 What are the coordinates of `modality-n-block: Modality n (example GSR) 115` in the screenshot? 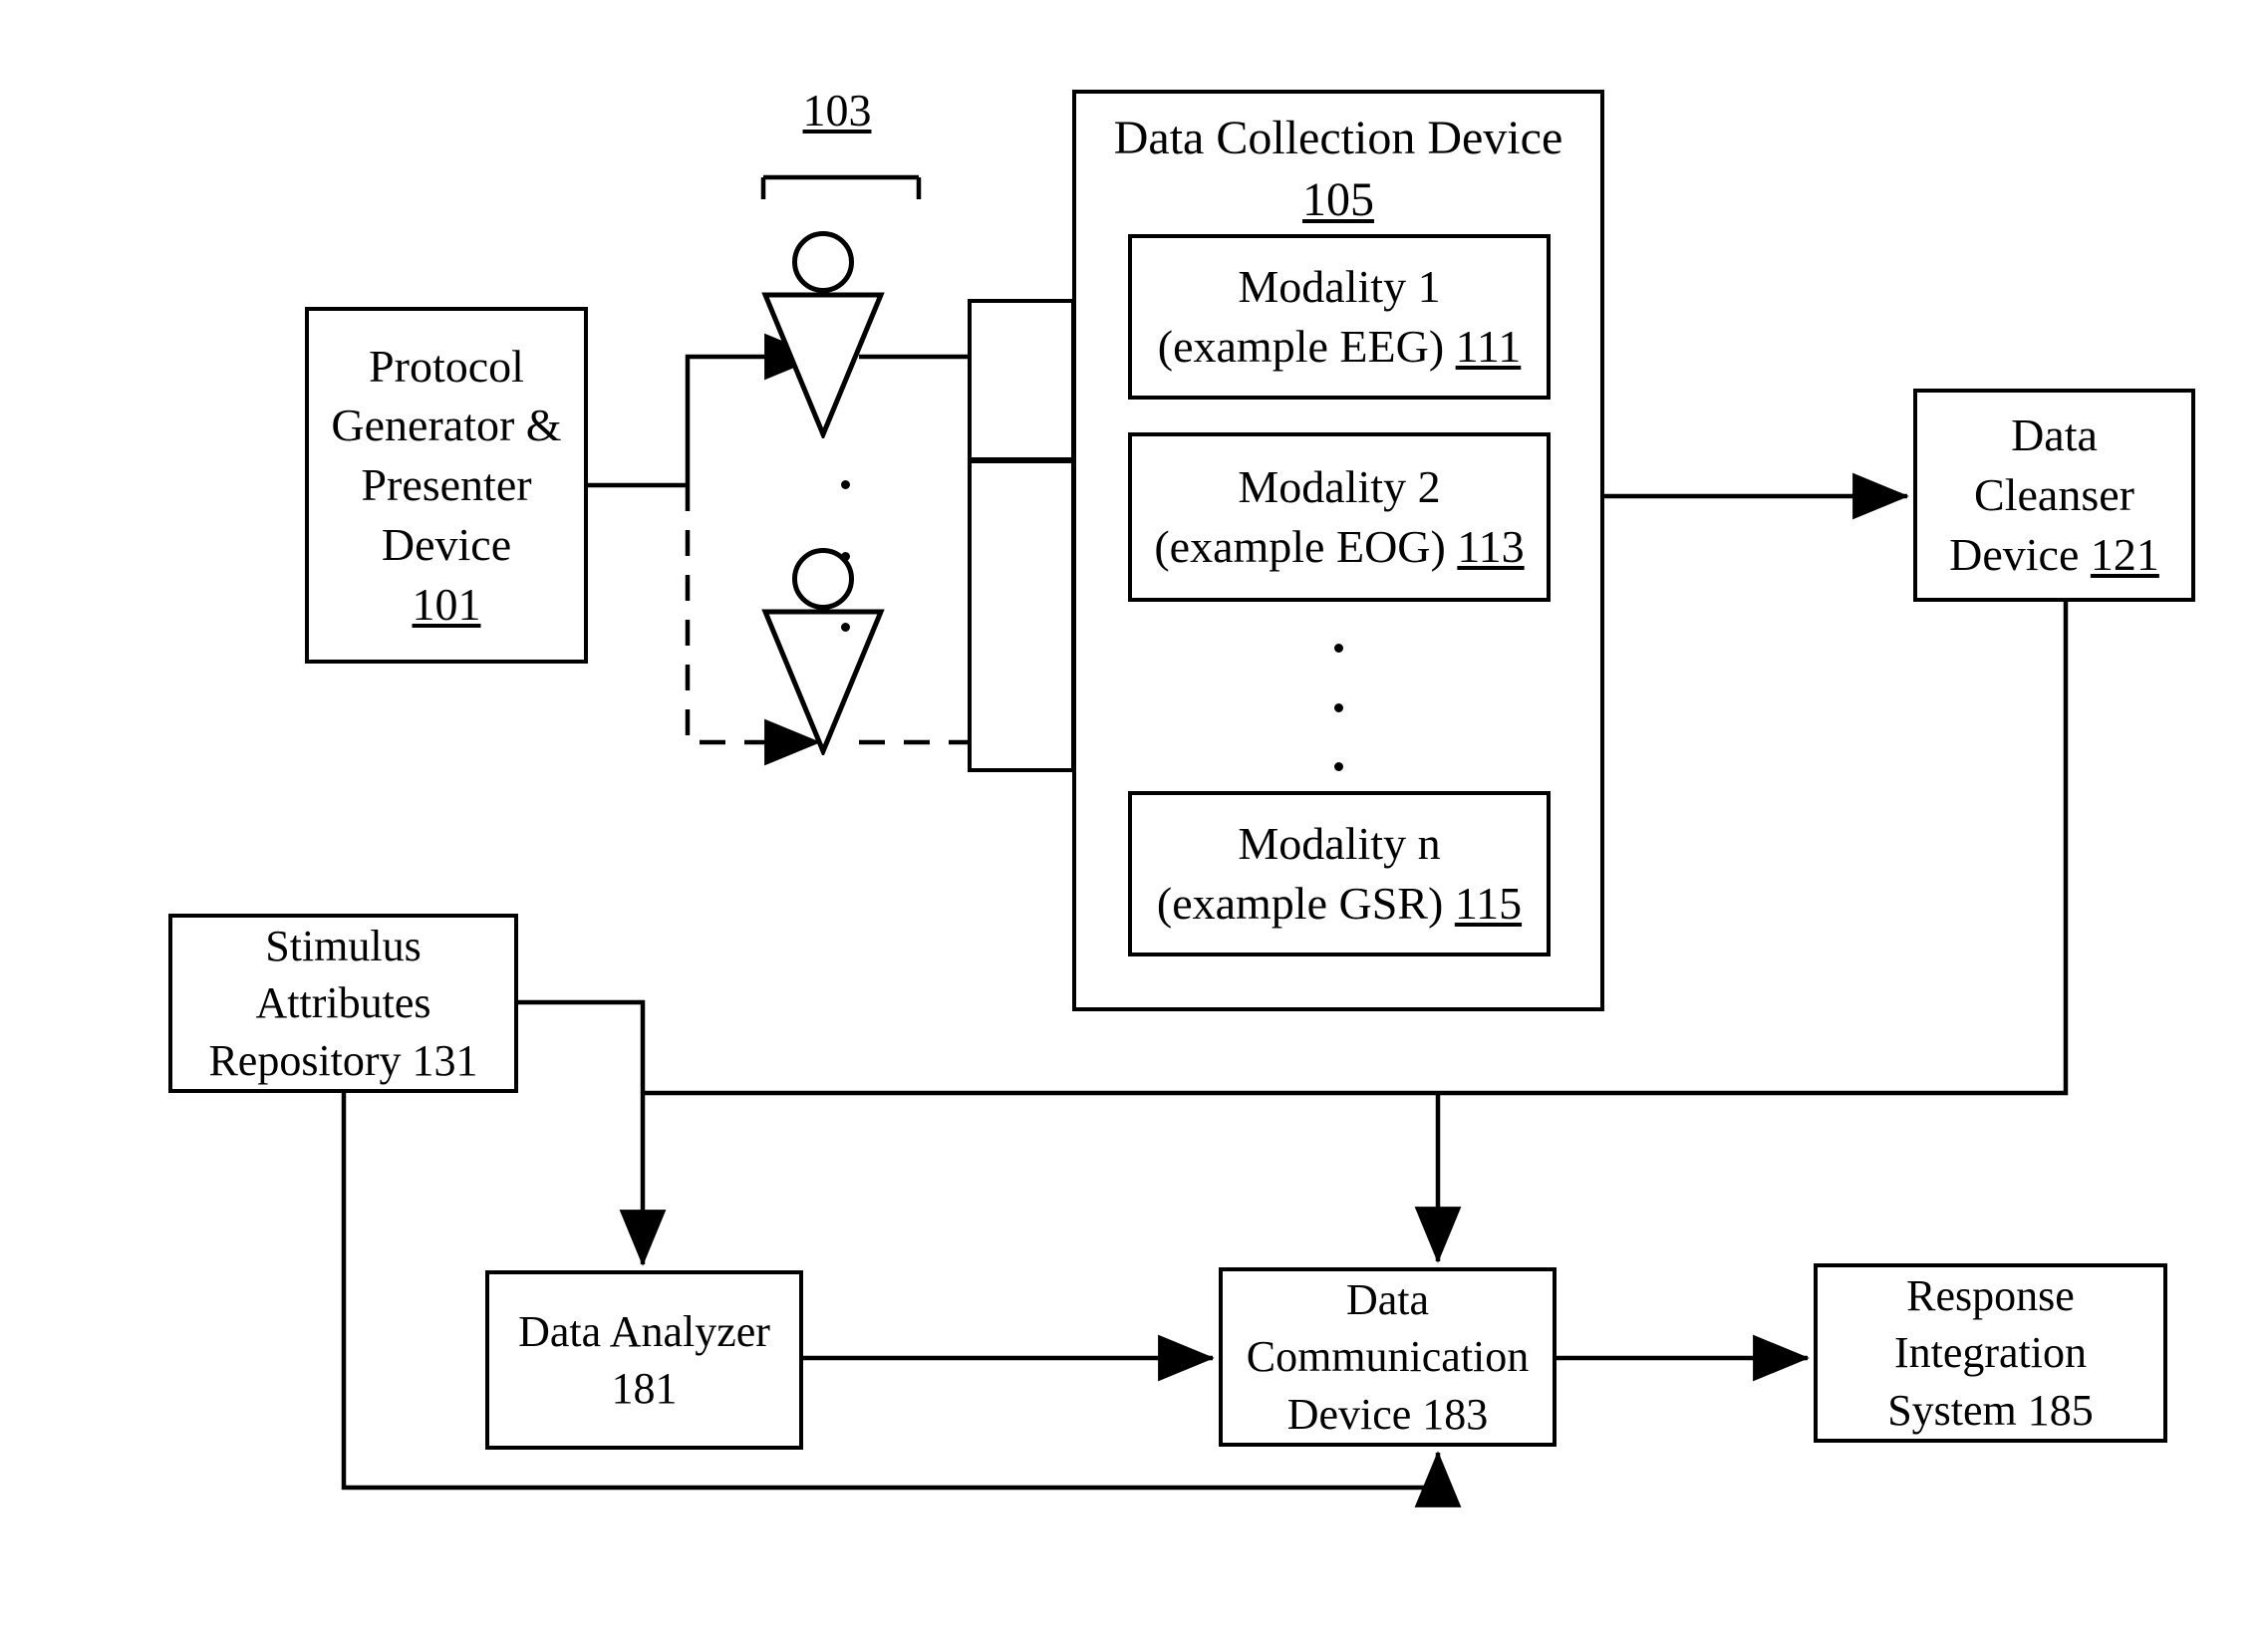 It's located at (1340, 873).